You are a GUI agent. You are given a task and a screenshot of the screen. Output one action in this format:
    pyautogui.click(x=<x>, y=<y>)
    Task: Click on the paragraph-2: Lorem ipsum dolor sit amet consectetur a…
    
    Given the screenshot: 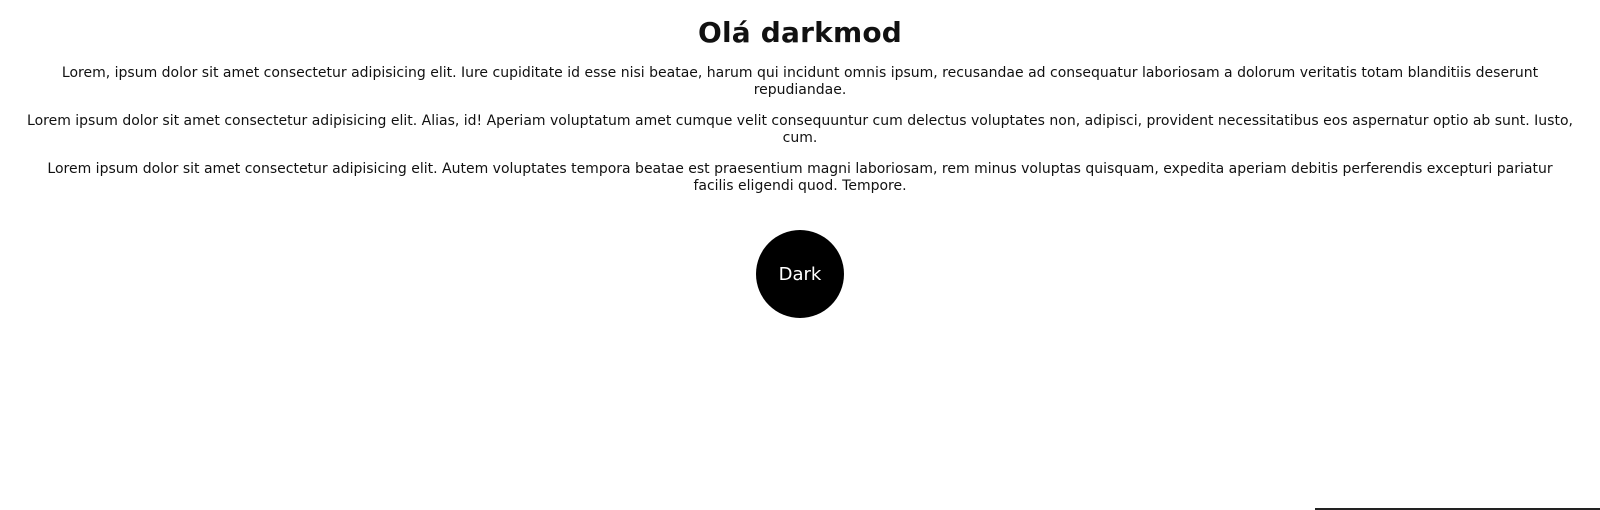 What is the action you would take?
    pyautogui.click(x=800, y=129)
    